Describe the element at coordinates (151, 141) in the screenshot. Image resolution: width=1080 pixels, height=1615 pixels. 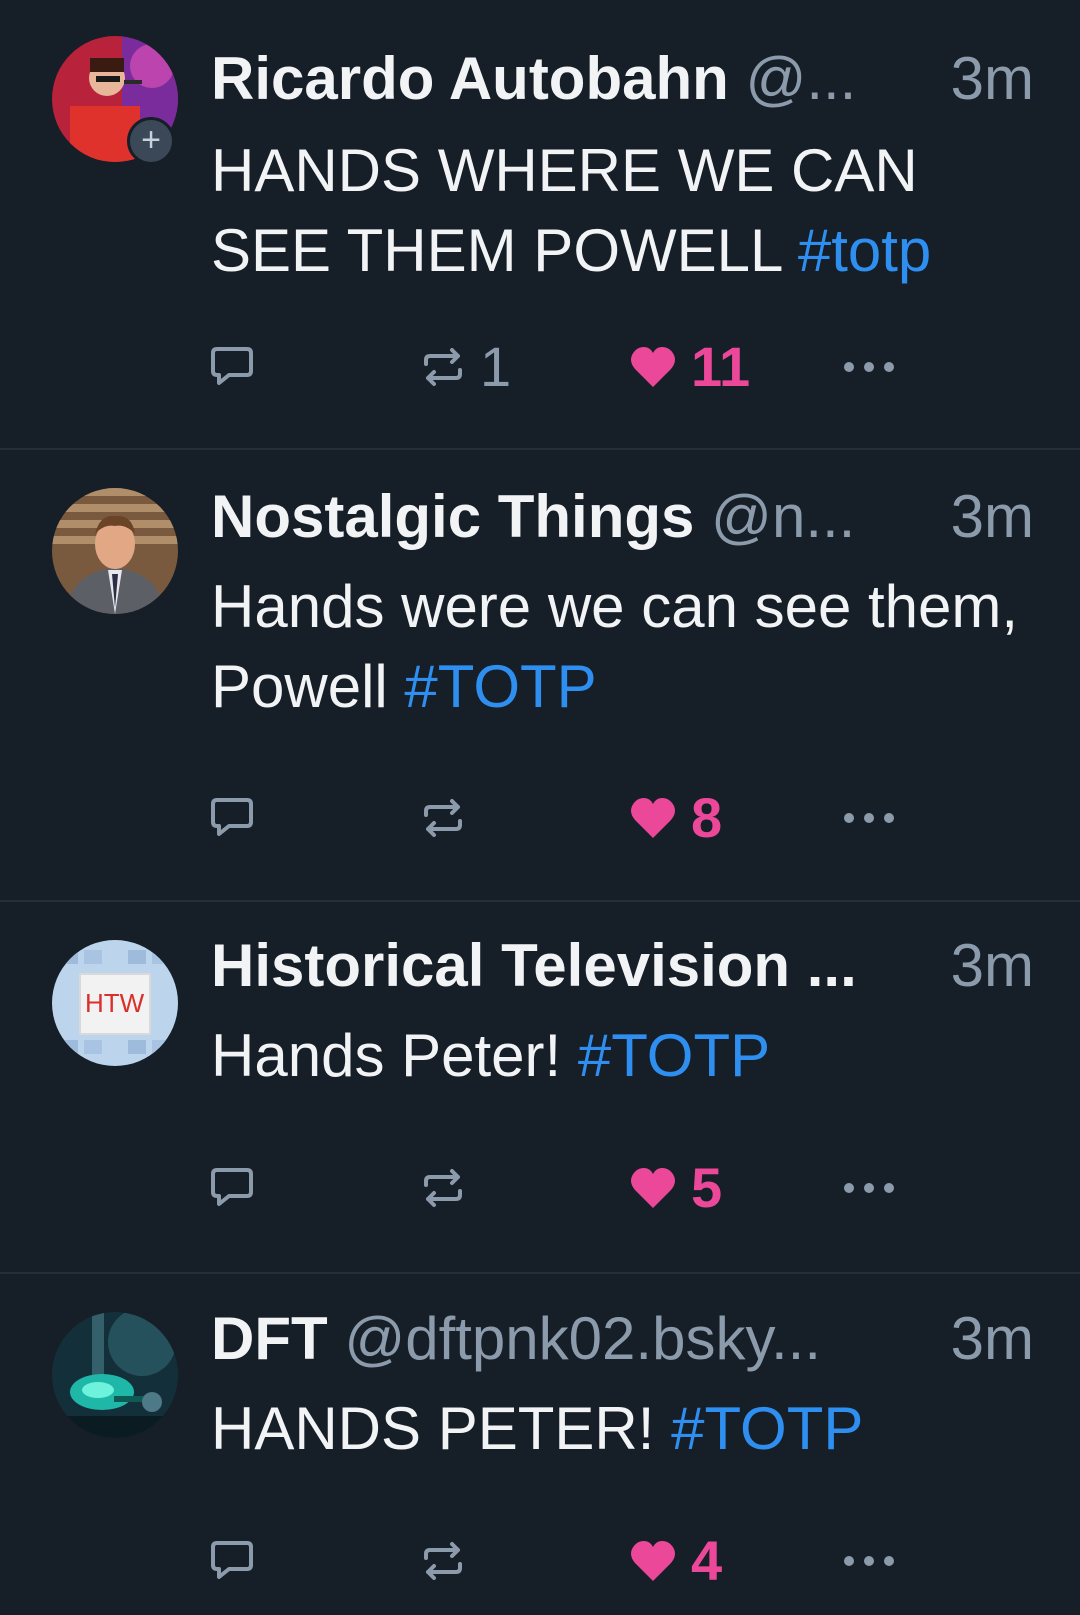
I see `follow-badge: +` at that location.